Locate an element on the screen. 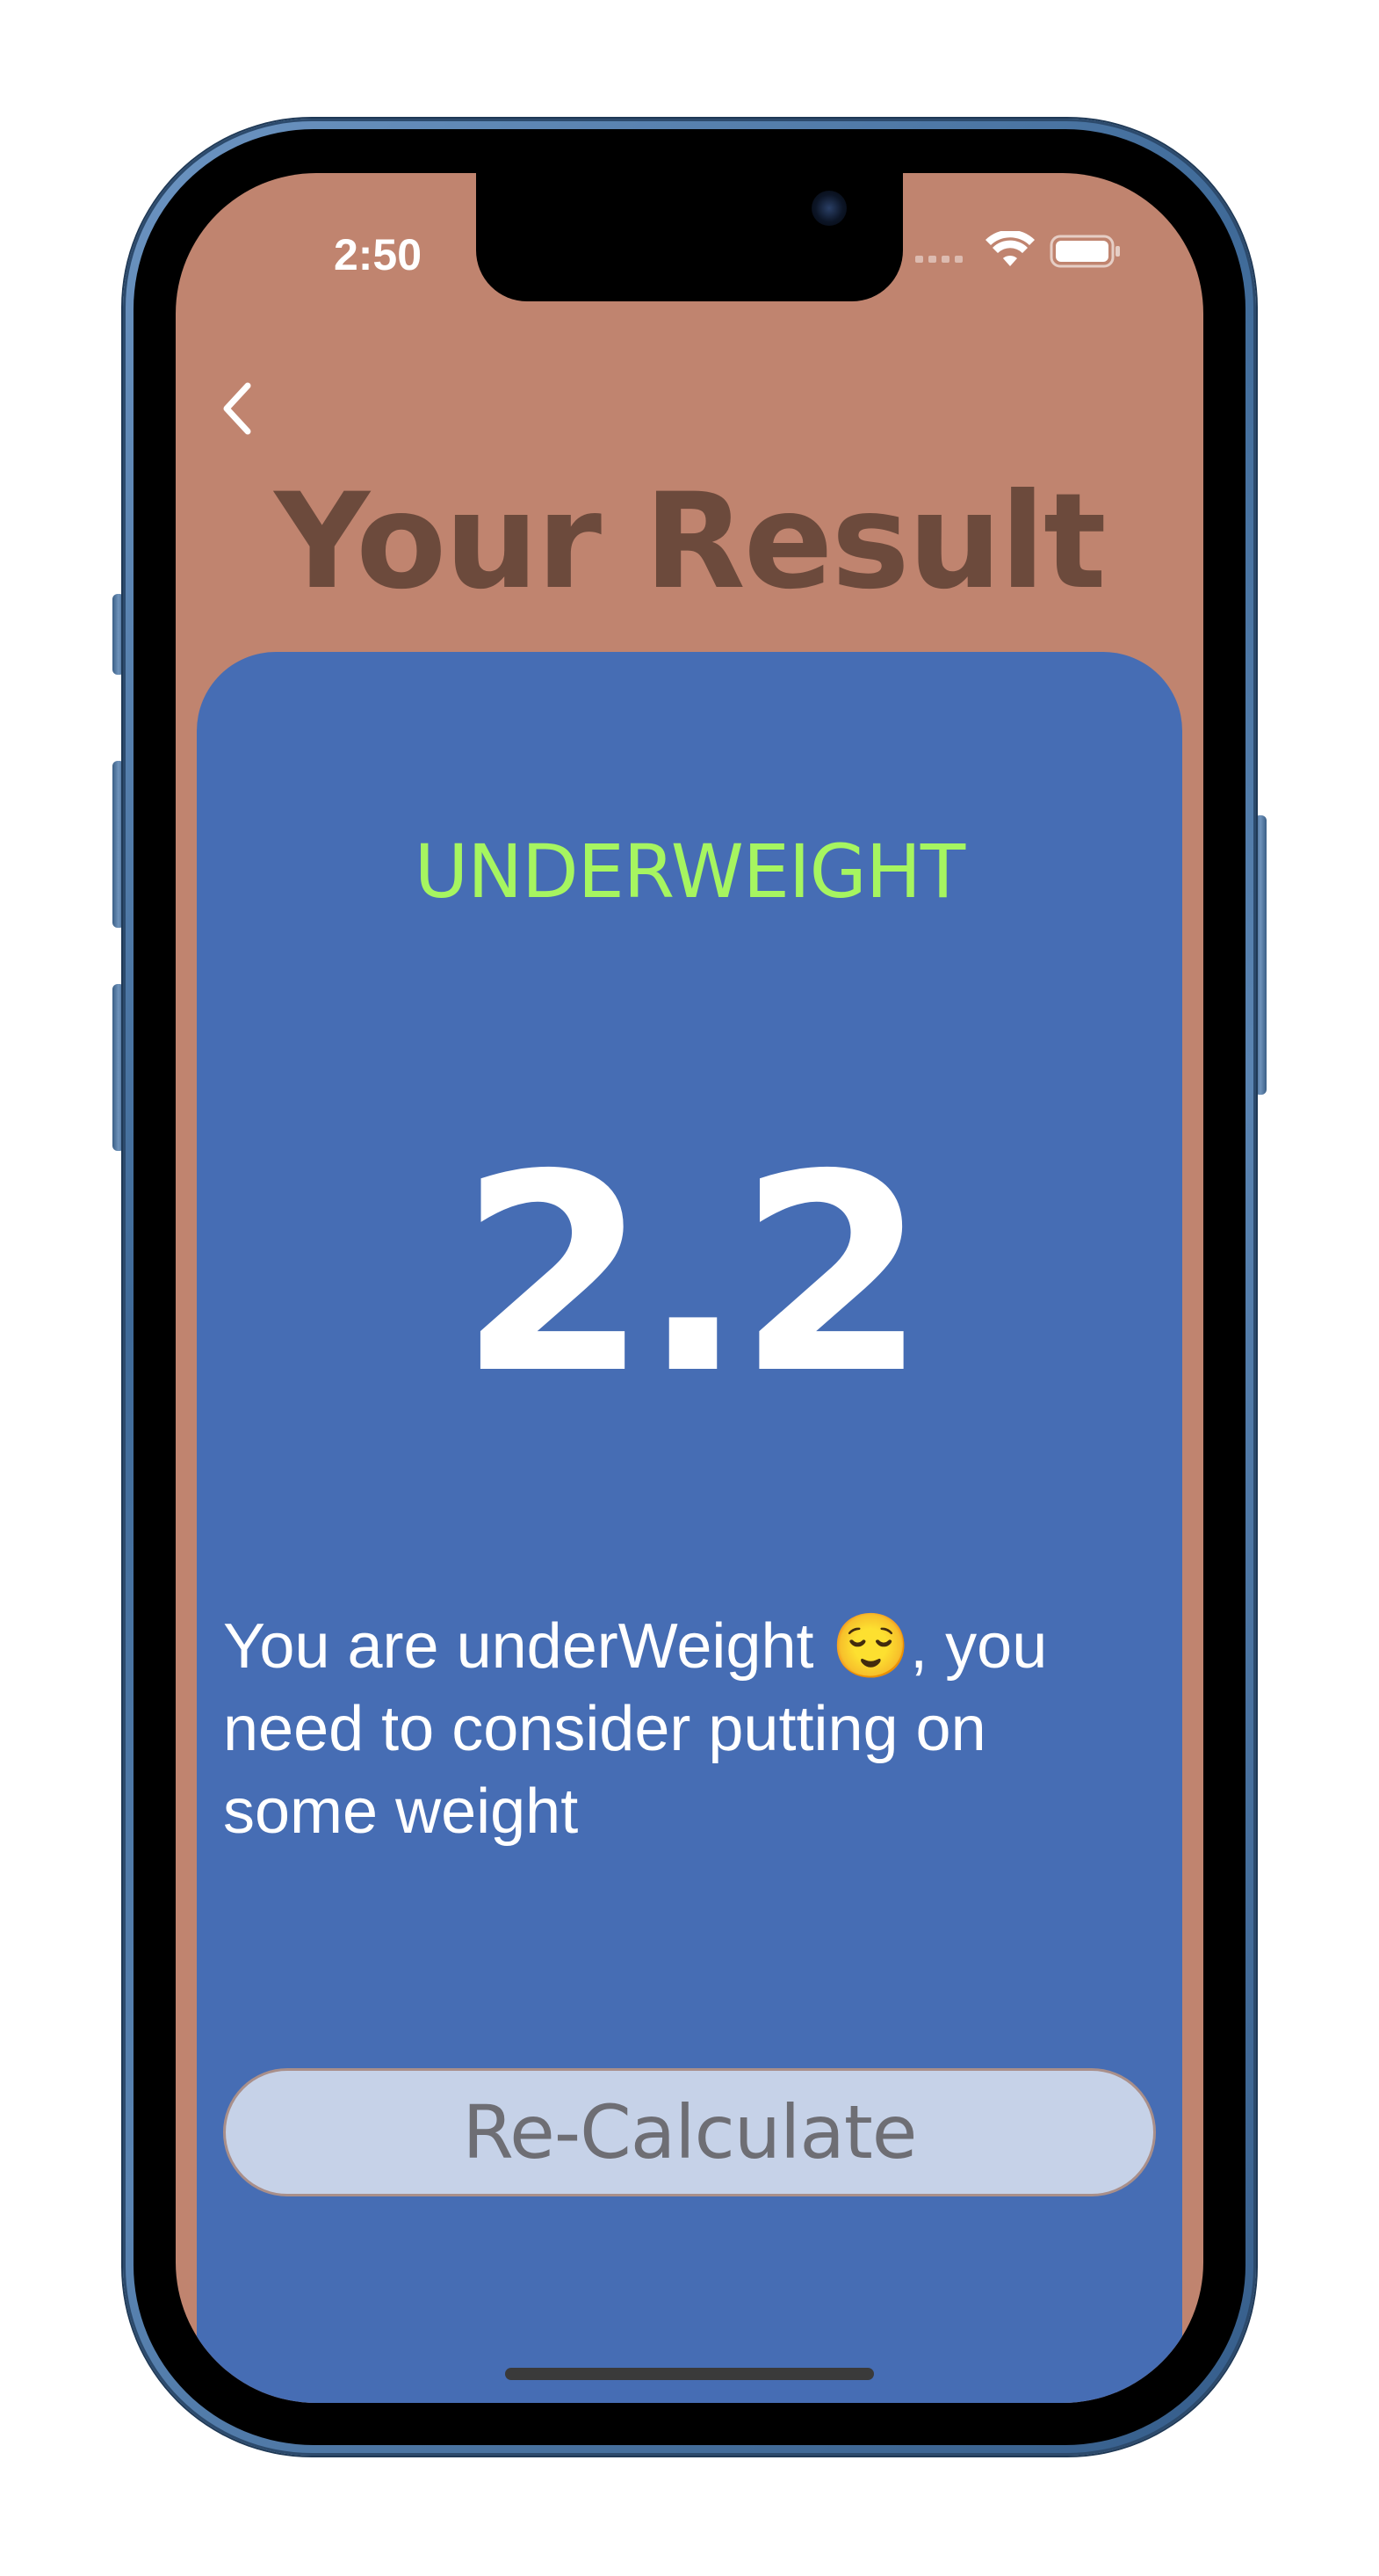 The image size is (1379, 2576). front-camera-icon is located at coordinates (829, 208).